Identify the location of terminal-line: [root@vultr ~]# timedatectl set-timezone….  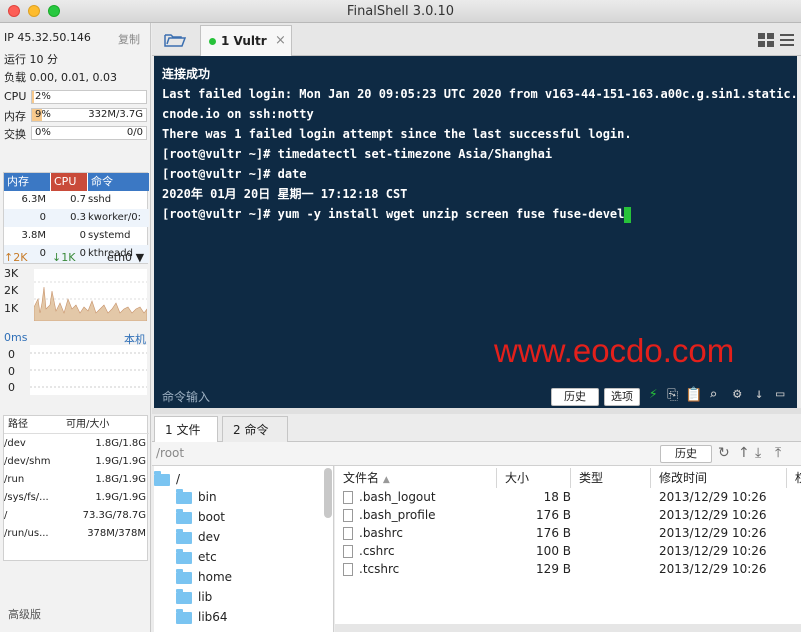
(357, 154).